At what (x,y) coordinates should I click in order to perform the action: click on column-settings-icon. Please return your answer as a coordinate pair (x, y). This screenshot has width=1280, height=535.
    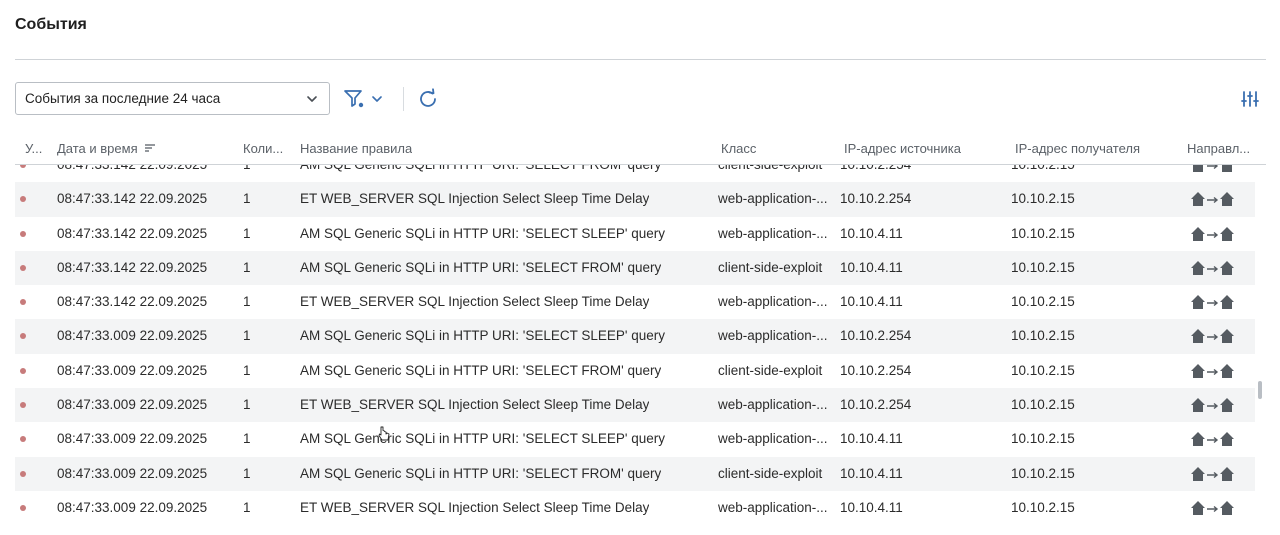
    Looking at the image, I should click on (1250, 99).